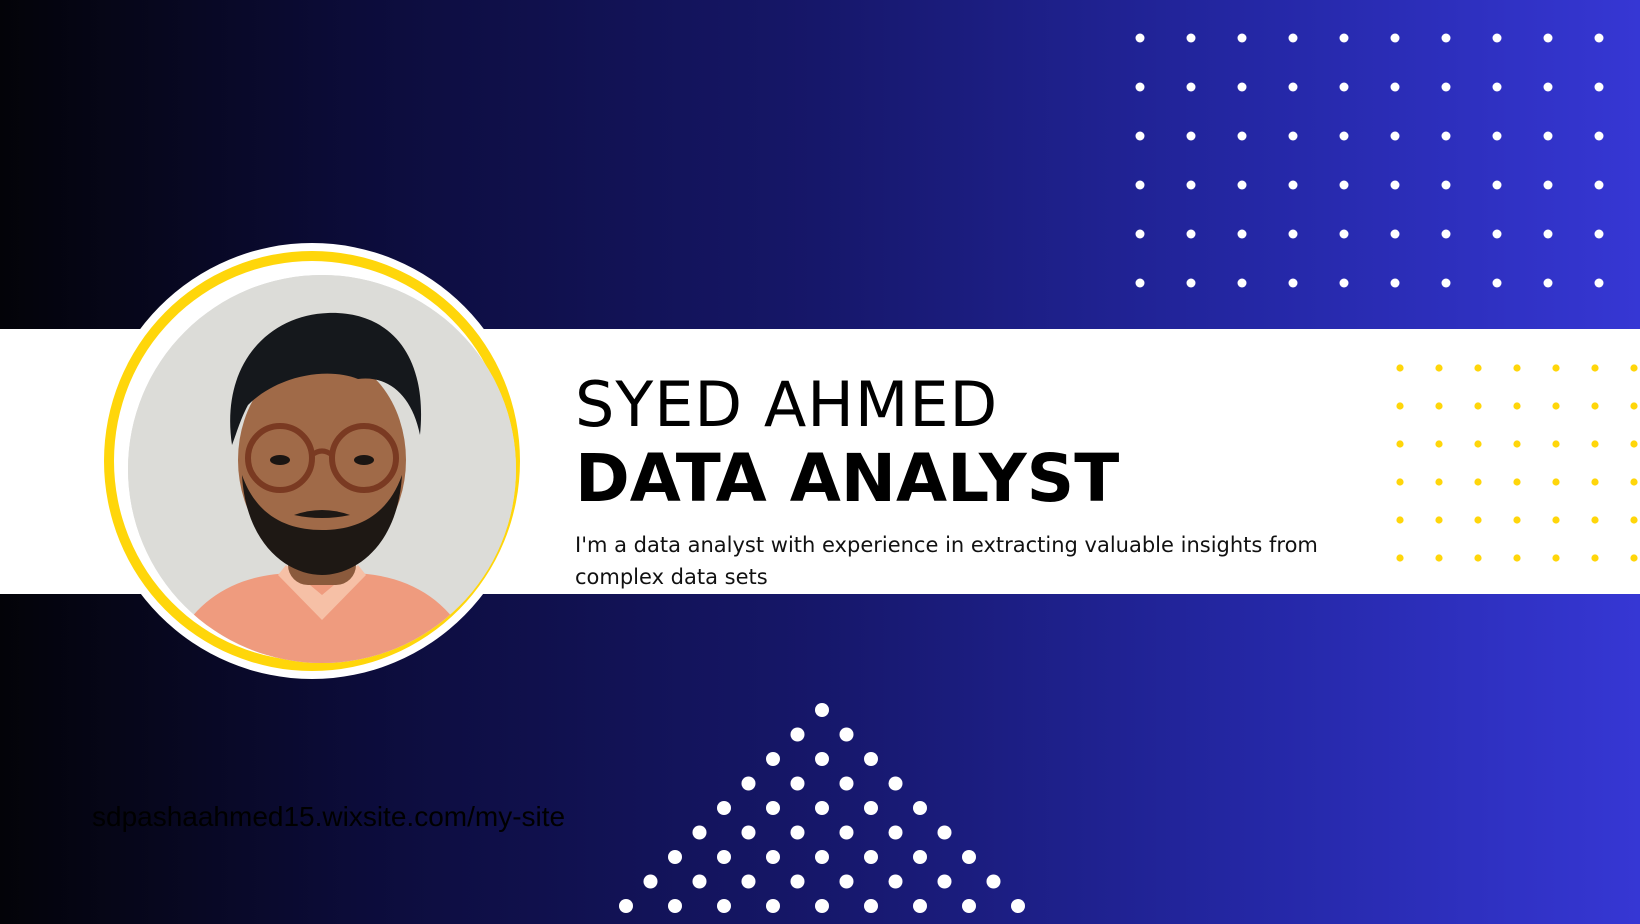 The width and height of the screenshot is (1640, 924). What do you see at coordinates (822, 808) in the screenshot?
I see `dot-triangle-icon` at bounding box center [822, 808].